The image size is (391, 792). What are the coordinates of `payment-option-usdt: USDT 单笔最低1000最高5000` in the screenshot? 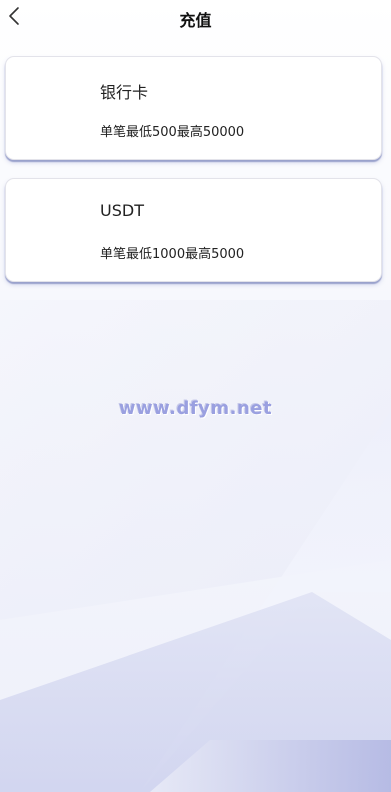 It's located at (193, 230).